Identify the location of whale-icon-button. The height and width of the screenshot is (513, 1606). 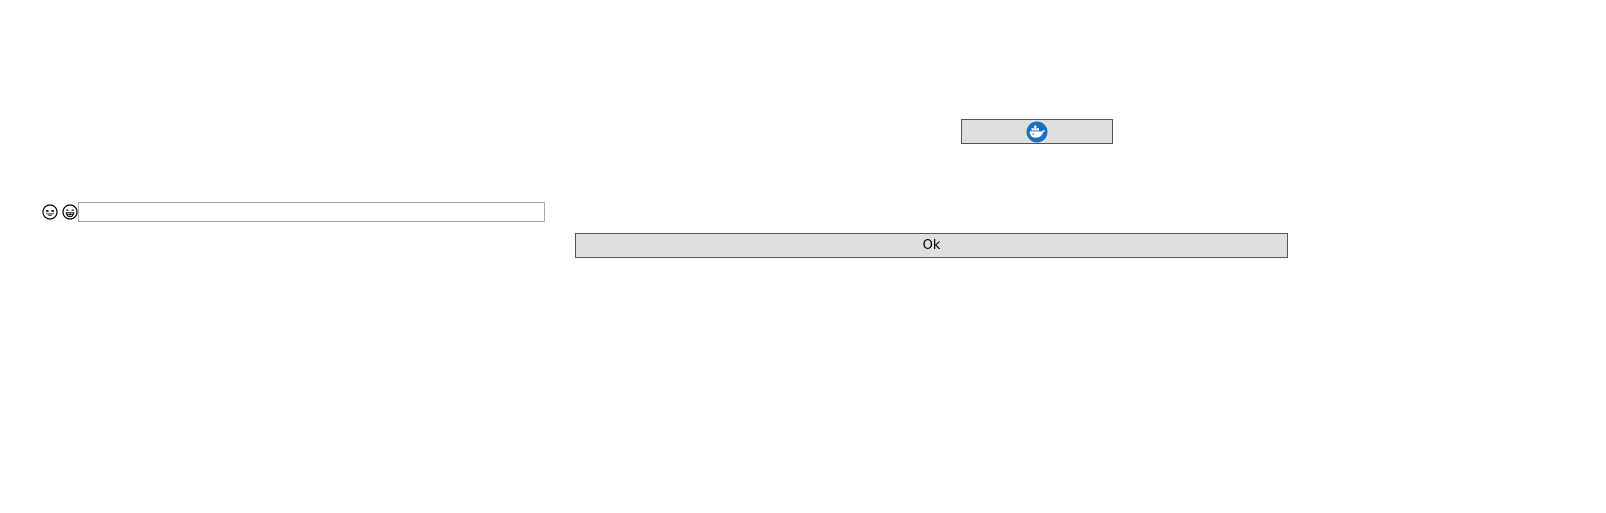
(1037, 131).